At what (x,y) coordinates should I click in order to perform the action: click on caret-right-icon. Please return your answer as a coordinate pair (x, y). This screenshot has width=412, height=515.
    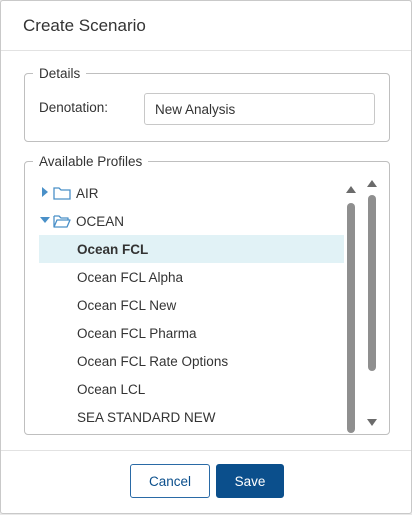
    Looking at the image, I should click on (45, 192).